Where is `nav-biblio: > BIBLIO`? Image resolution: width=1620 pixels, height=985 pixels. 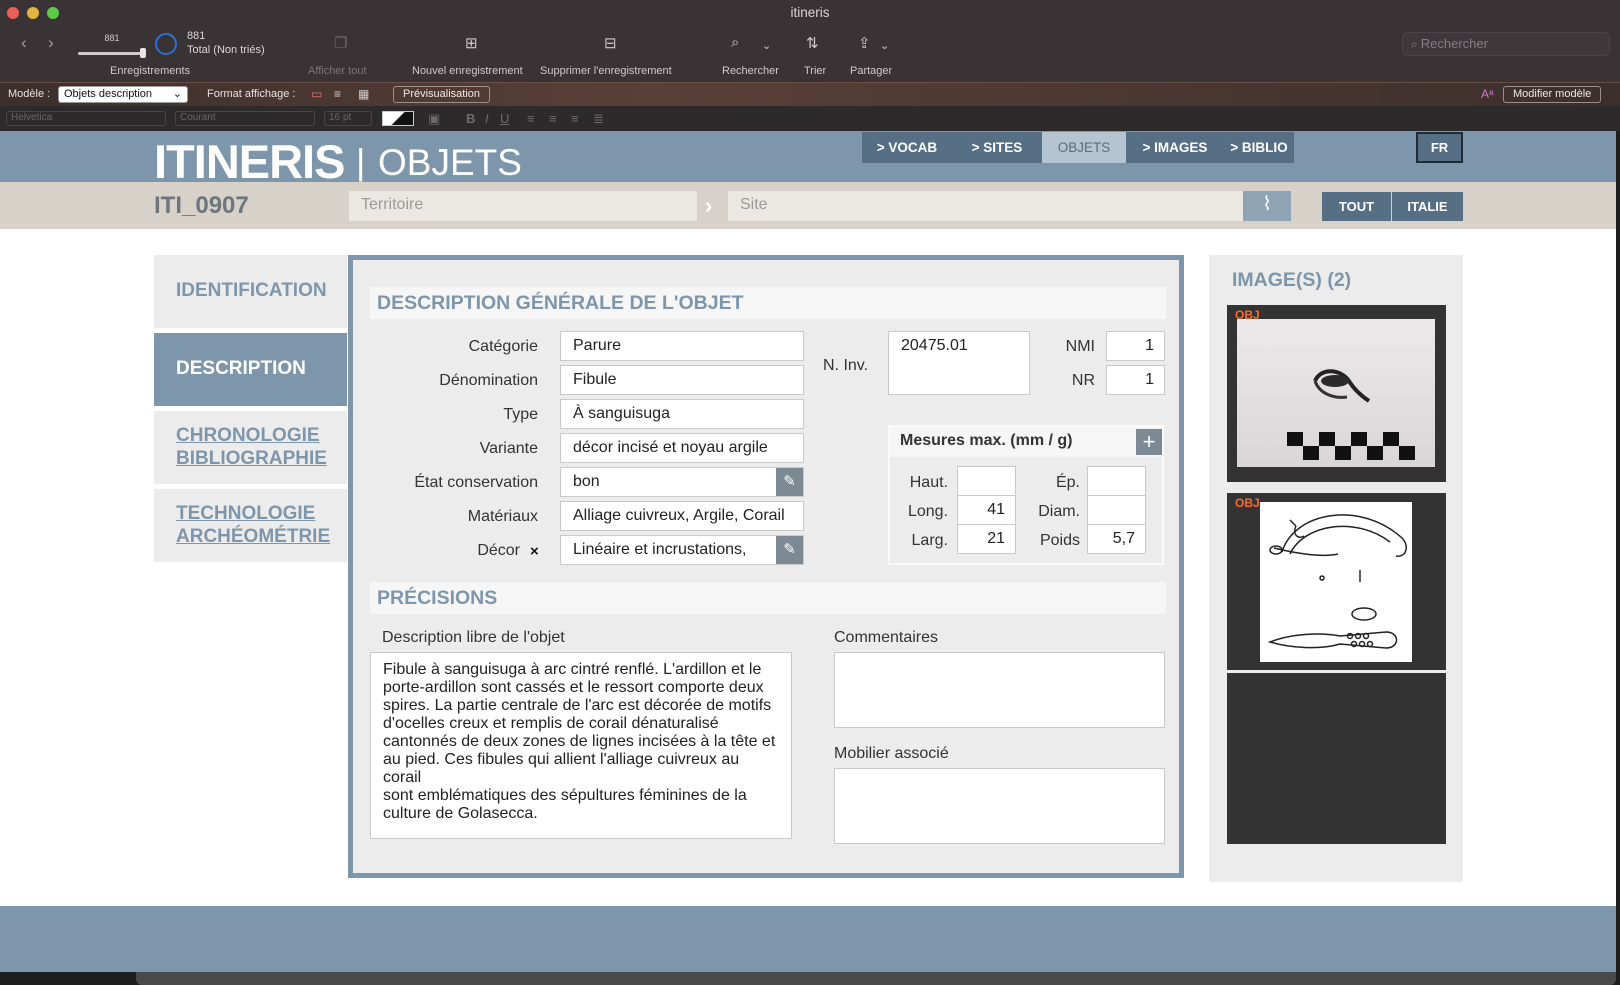 nav-biblio: > BIBLIO is located at coordinates (1259, 147).